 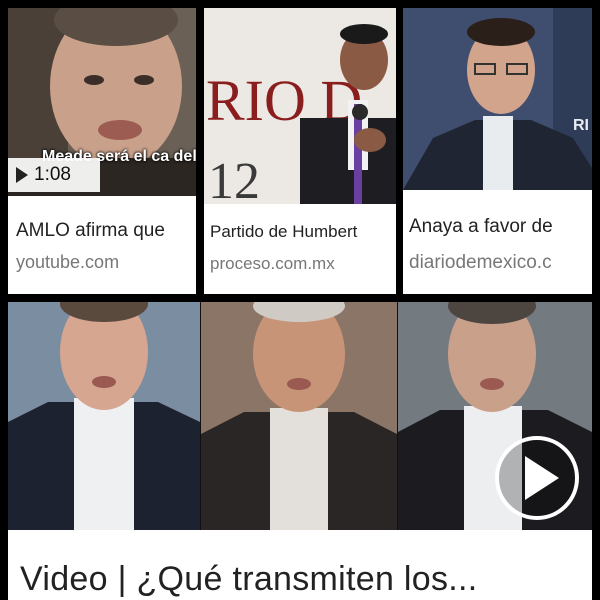 What do you see at coordinates (500, 227) in the screenshot?
I see `result-title: Anaya a favor de` at bounding box center [500, 227].